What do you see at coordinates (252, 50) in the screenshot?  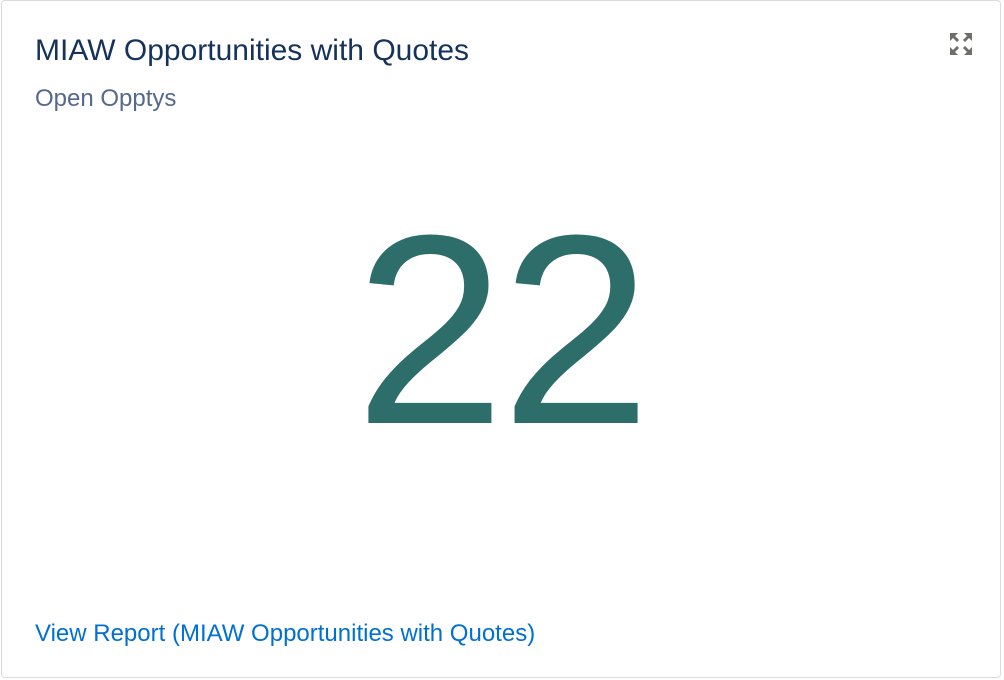 I see `card-title: MIAW Opportunities with Quotes` at bounding box center [252, 50].